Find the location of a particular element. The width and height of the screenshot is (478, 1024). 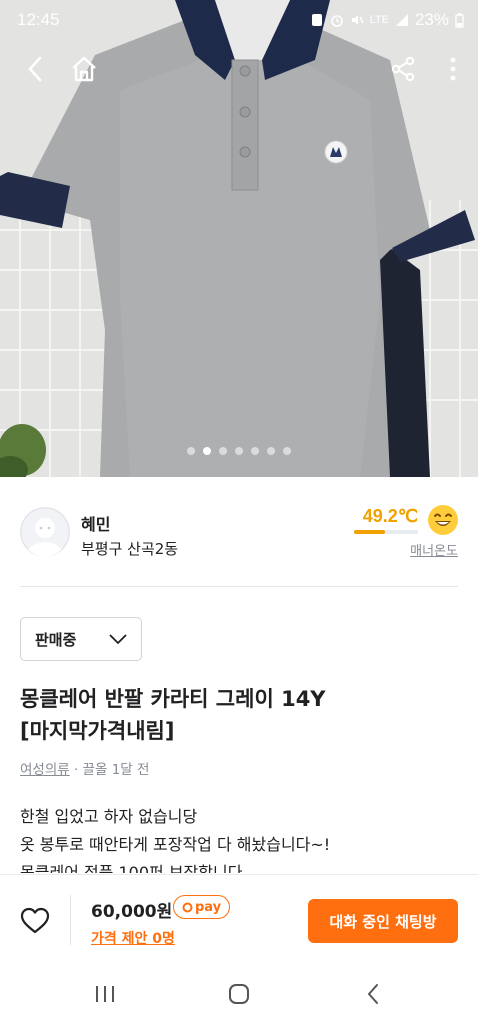

default-avatar-icon is located at coordinates (45, 532).